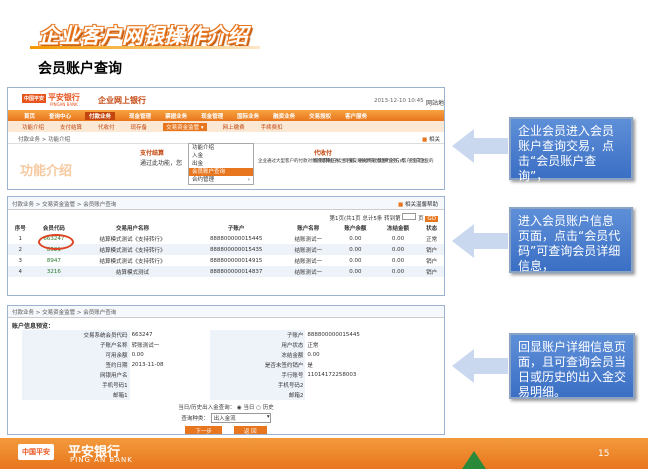 This screenshot has width=648, height=469. What do you see at coordinates (248, 180) in the screenshot?
I see `chevron-right-icon: ›` at bounding box center [248, 180].